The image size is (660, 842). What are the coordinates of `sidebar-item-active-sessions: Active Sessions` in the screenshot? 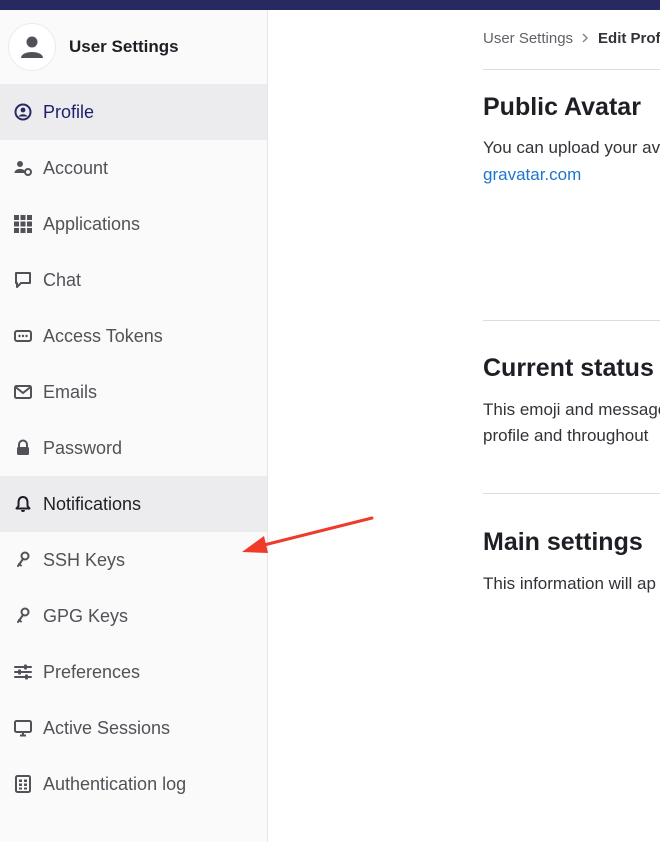 It's located at (133, 728).